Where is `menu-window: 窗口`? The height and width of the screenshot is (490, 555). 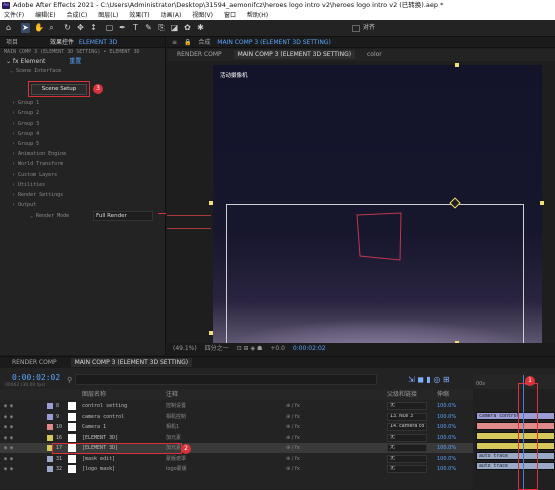 menu-window: 窗口 is located at coordinates (230, 15).